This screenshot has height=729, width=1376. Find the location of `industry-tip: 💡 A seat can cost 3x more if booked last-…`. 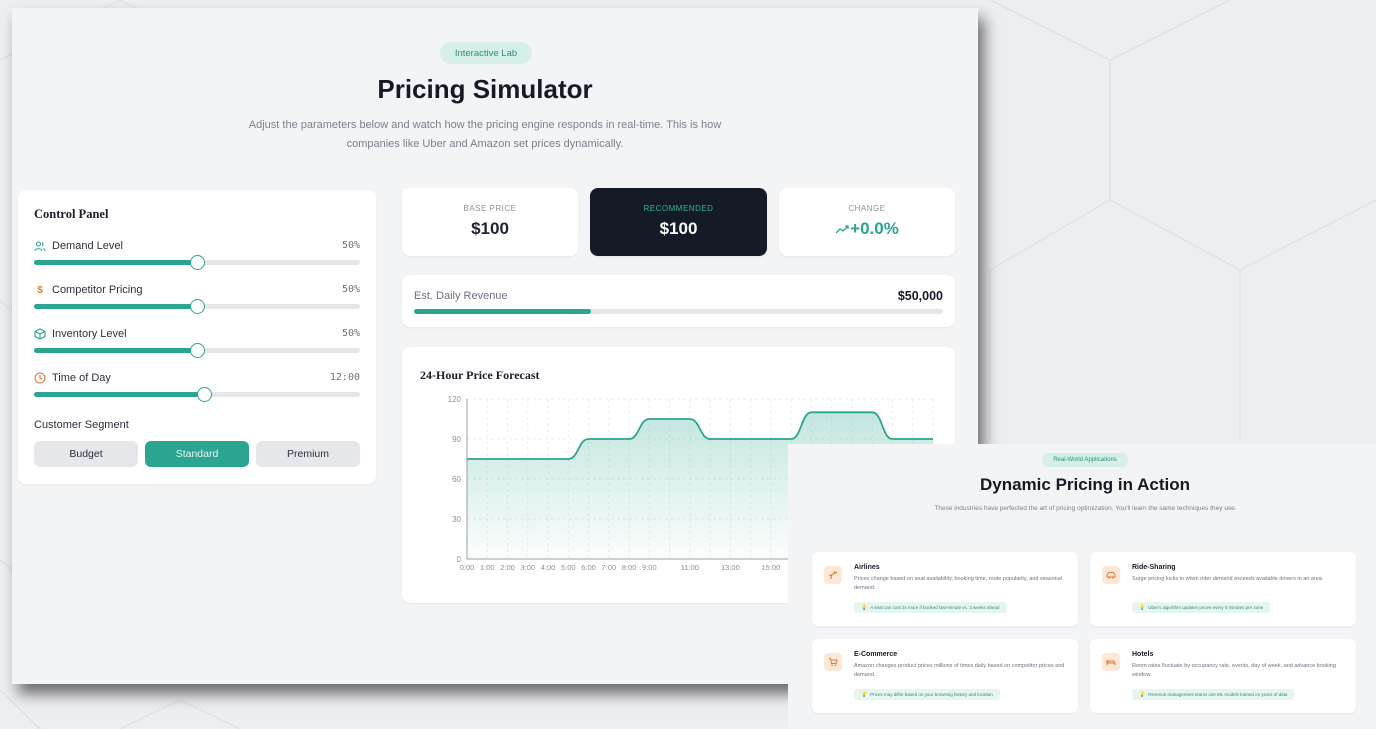

industry-tip: 💡 A seat can cost 3x more if booked last-… is located at coordinates (930, 607).